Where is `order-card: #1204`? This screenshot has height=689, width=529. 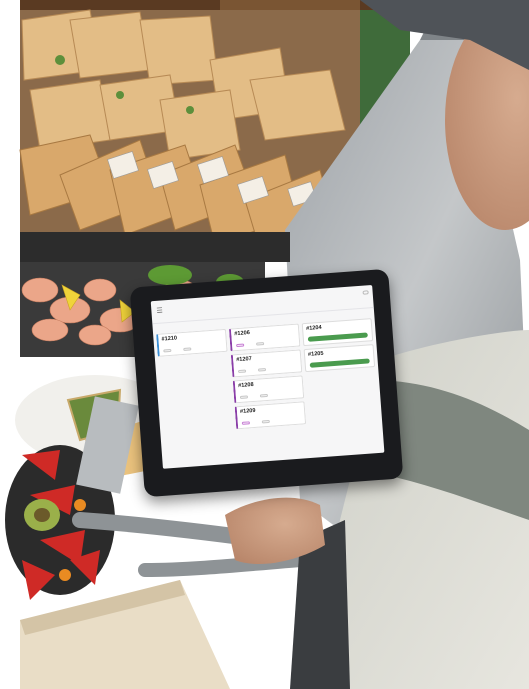 order-card: #1204 is located at coordinates (337, 332).